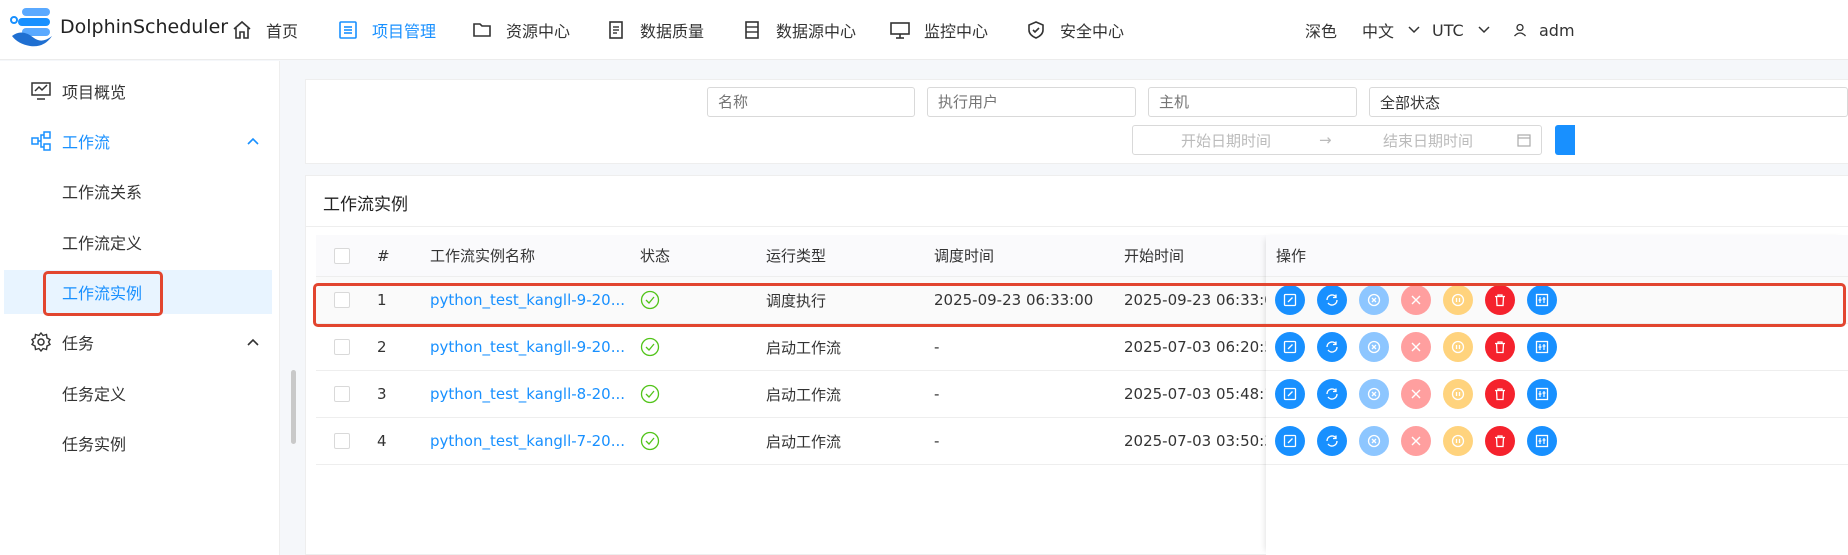 The height and width of the screenshot is (555, 1848). I want to click on monitor-icon, so click(900, 30).